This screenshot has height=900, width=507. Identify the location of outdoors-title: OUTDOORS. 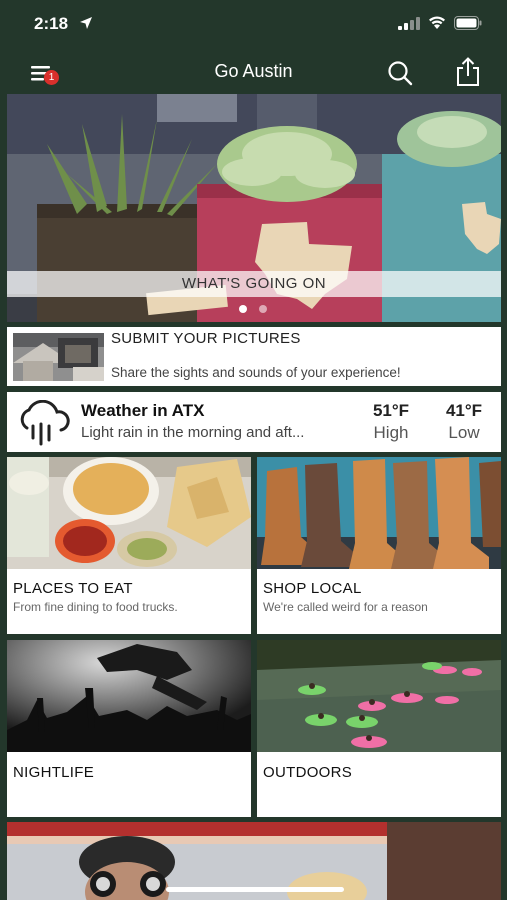
(308, 772).